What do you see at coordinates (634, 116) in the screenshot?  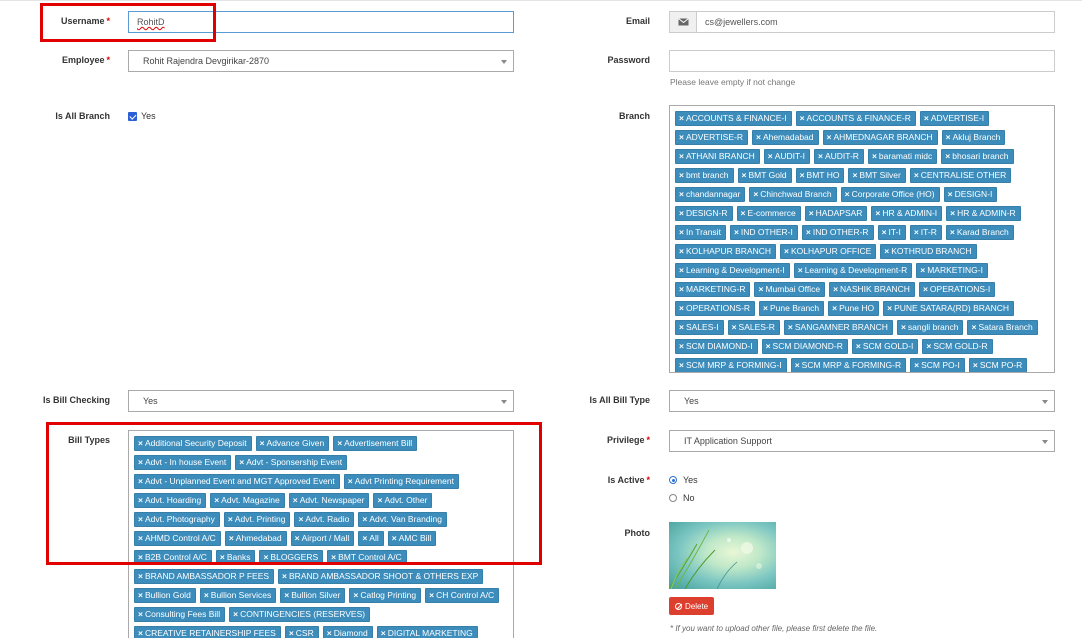 I see `branch-label: Branch` at bounding box center [634, 116].